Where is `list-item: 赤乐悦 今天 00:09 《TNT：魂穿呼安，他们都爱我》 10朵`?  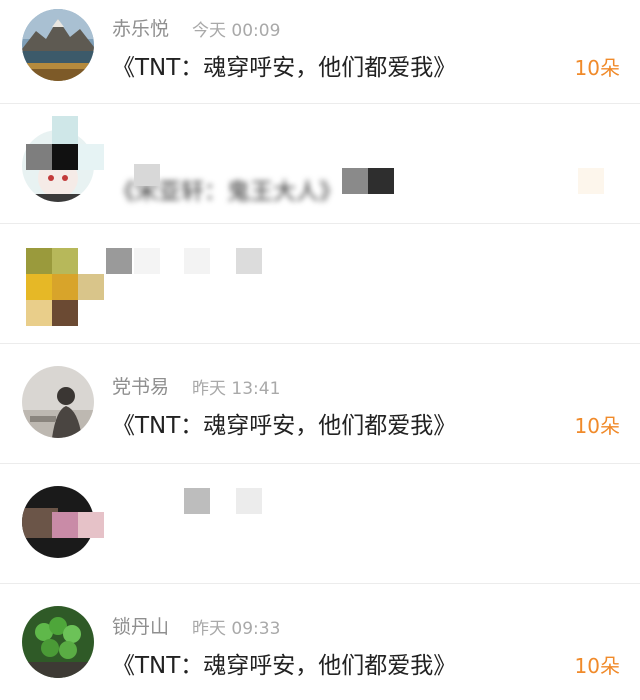
list-item: 赤乐悦 今天 00:09 《TNT：魂穿呼安，他们都爱我》 10朵 is located at coordinates (320, 52).